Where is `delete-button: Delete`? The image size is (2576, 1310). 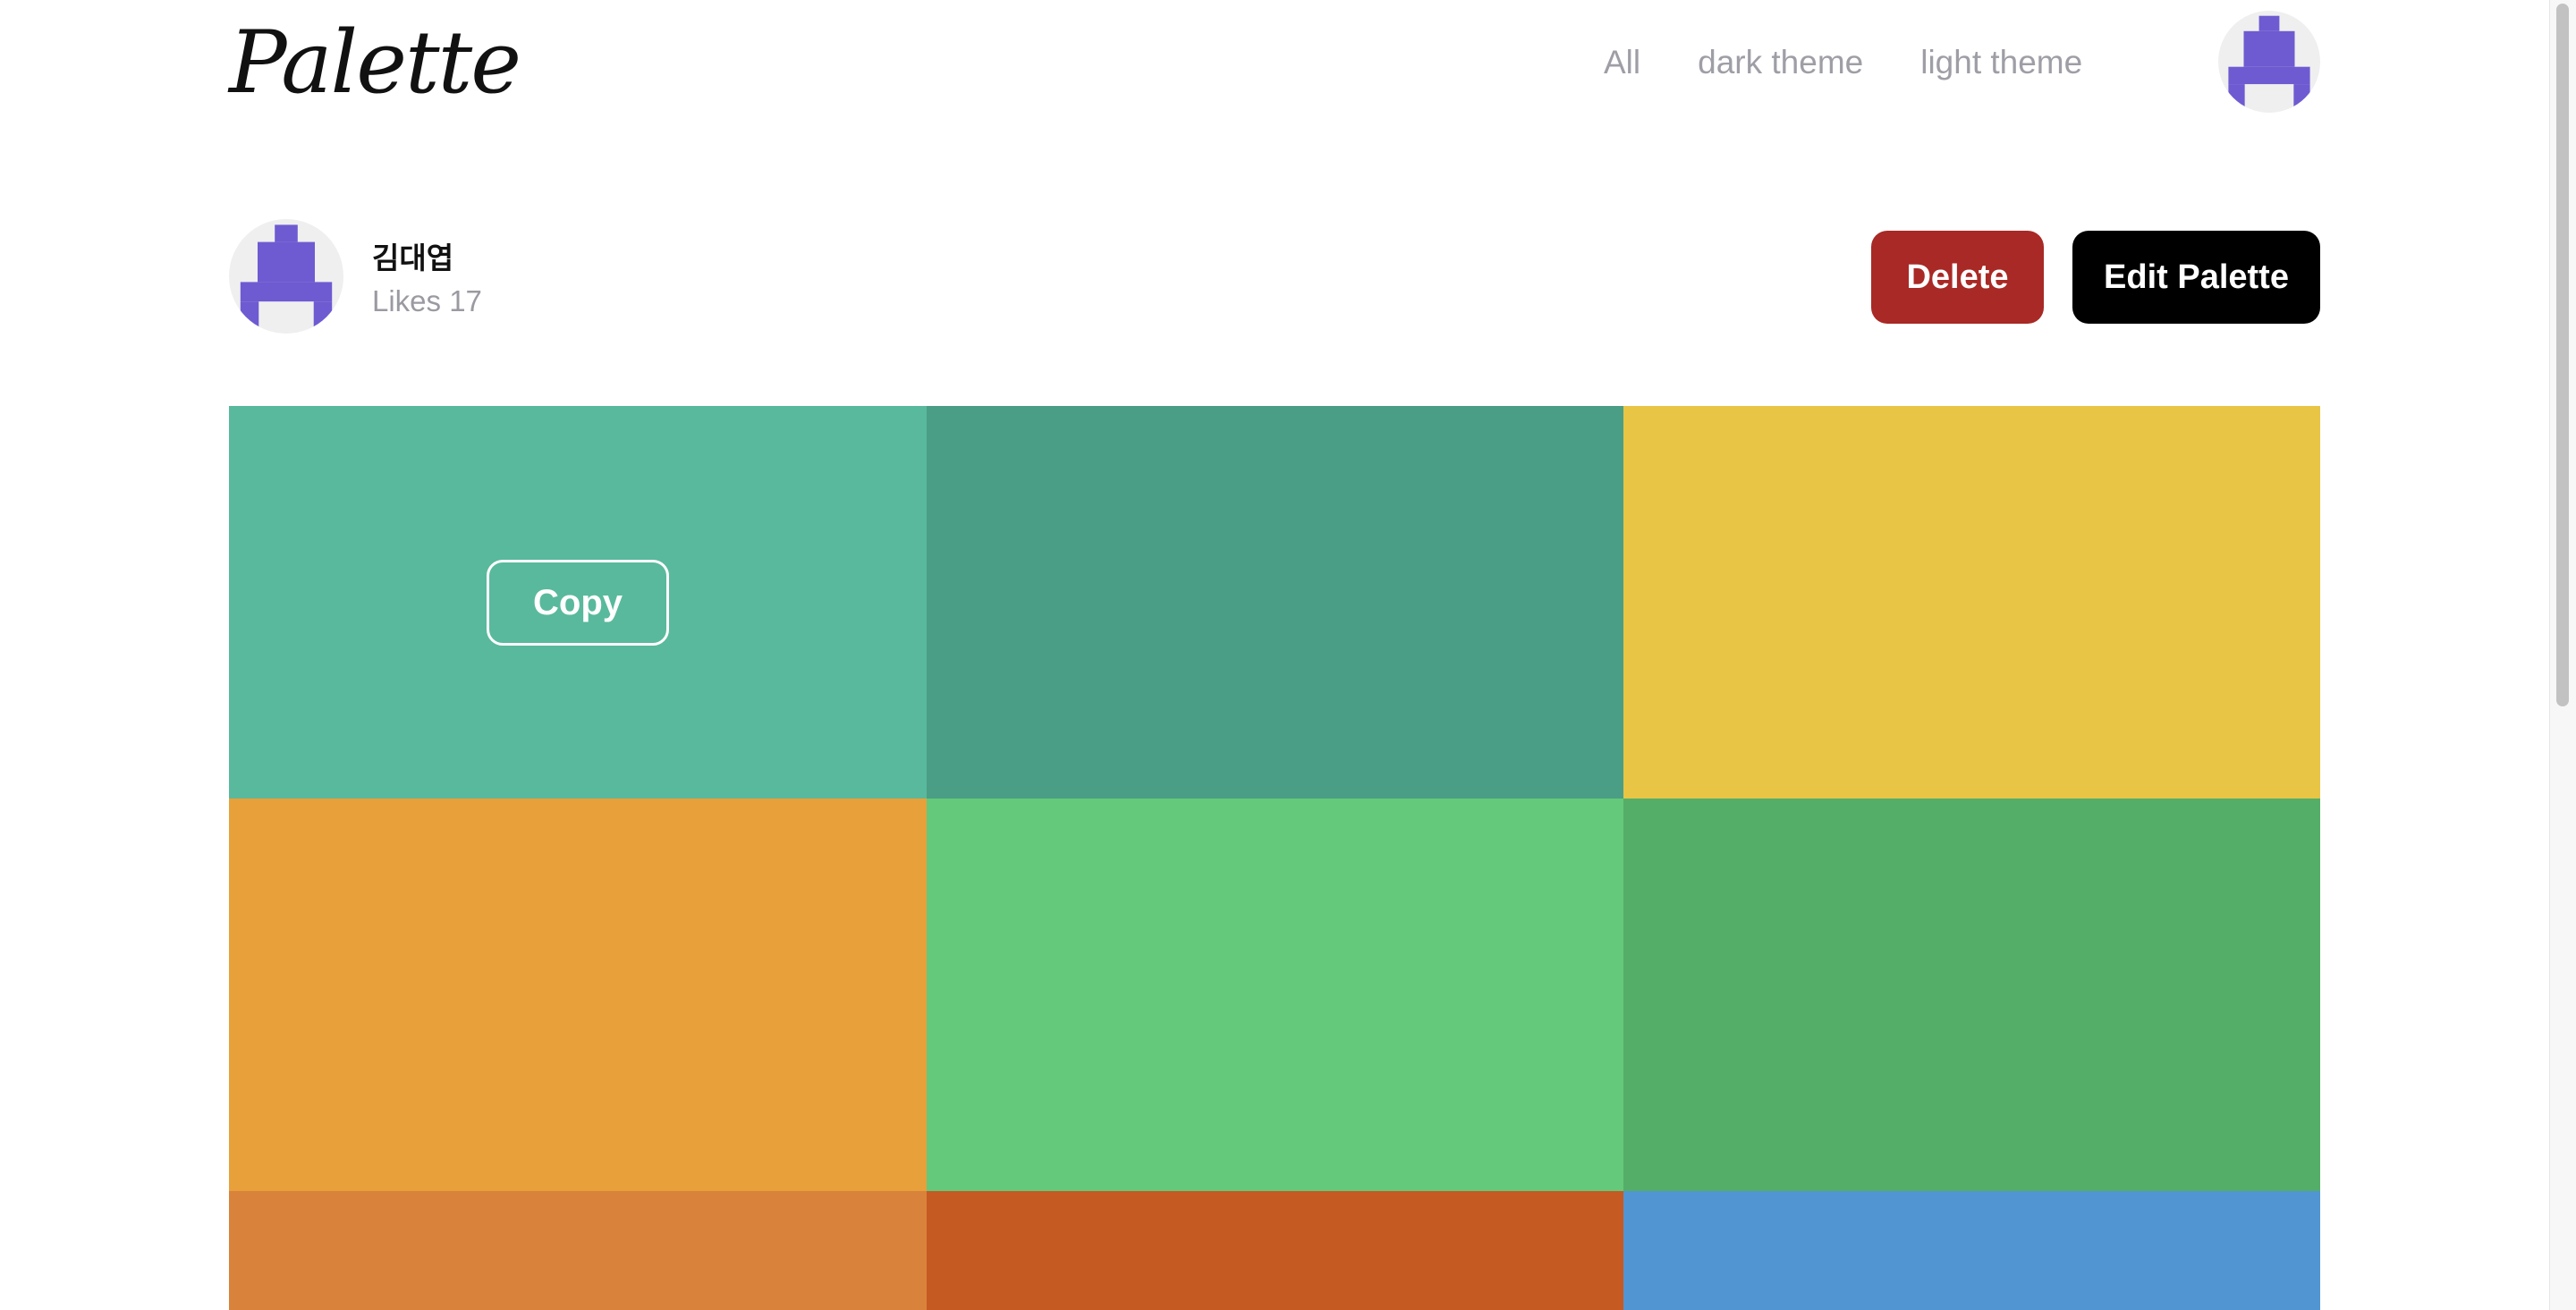
delete-button: Delete is located at coordinates (1957, 277).